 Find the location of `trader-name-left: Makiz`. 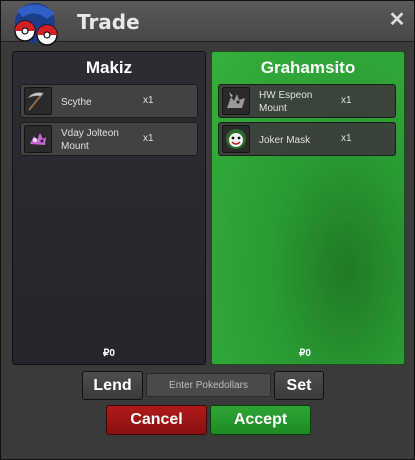

trader-name-left: Makiz is located at coordinates (109, 67).